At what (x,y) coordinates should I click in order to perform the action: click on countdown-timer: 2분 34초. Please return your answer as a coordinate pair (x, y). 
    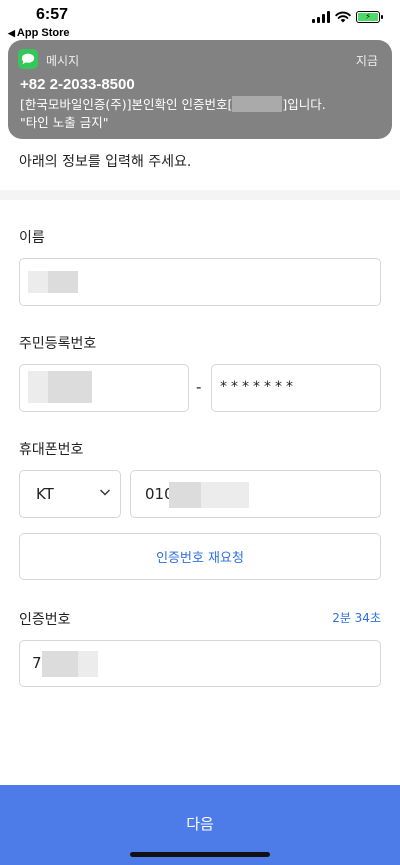
    Looking at the image, I should click on (356, 618).